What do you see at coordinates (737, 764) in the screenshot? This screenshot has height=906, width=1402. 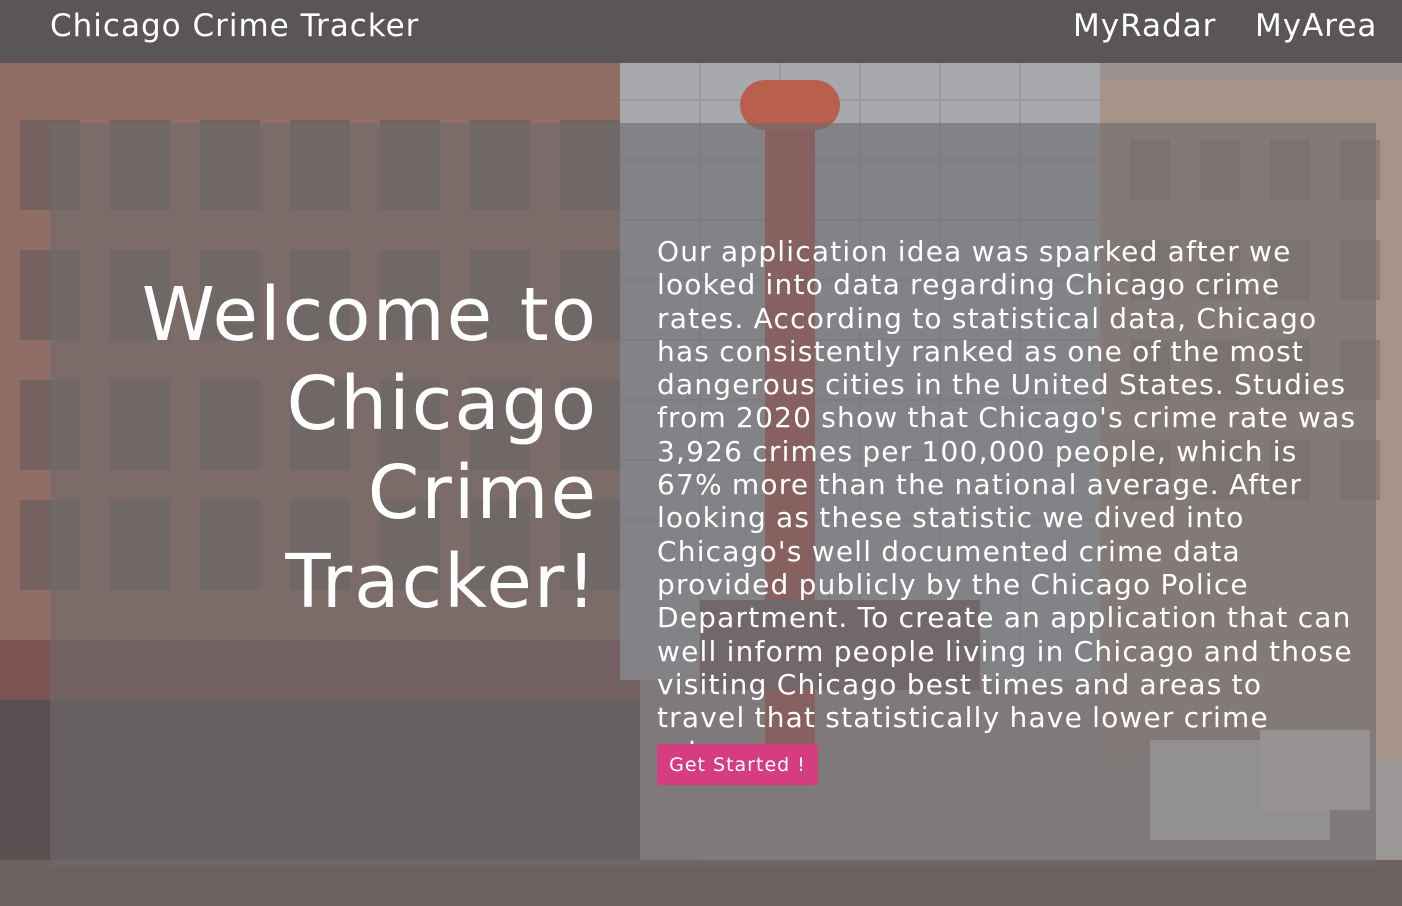 I see `get-started-button: Get Started !` at bounding box center [737, 764].